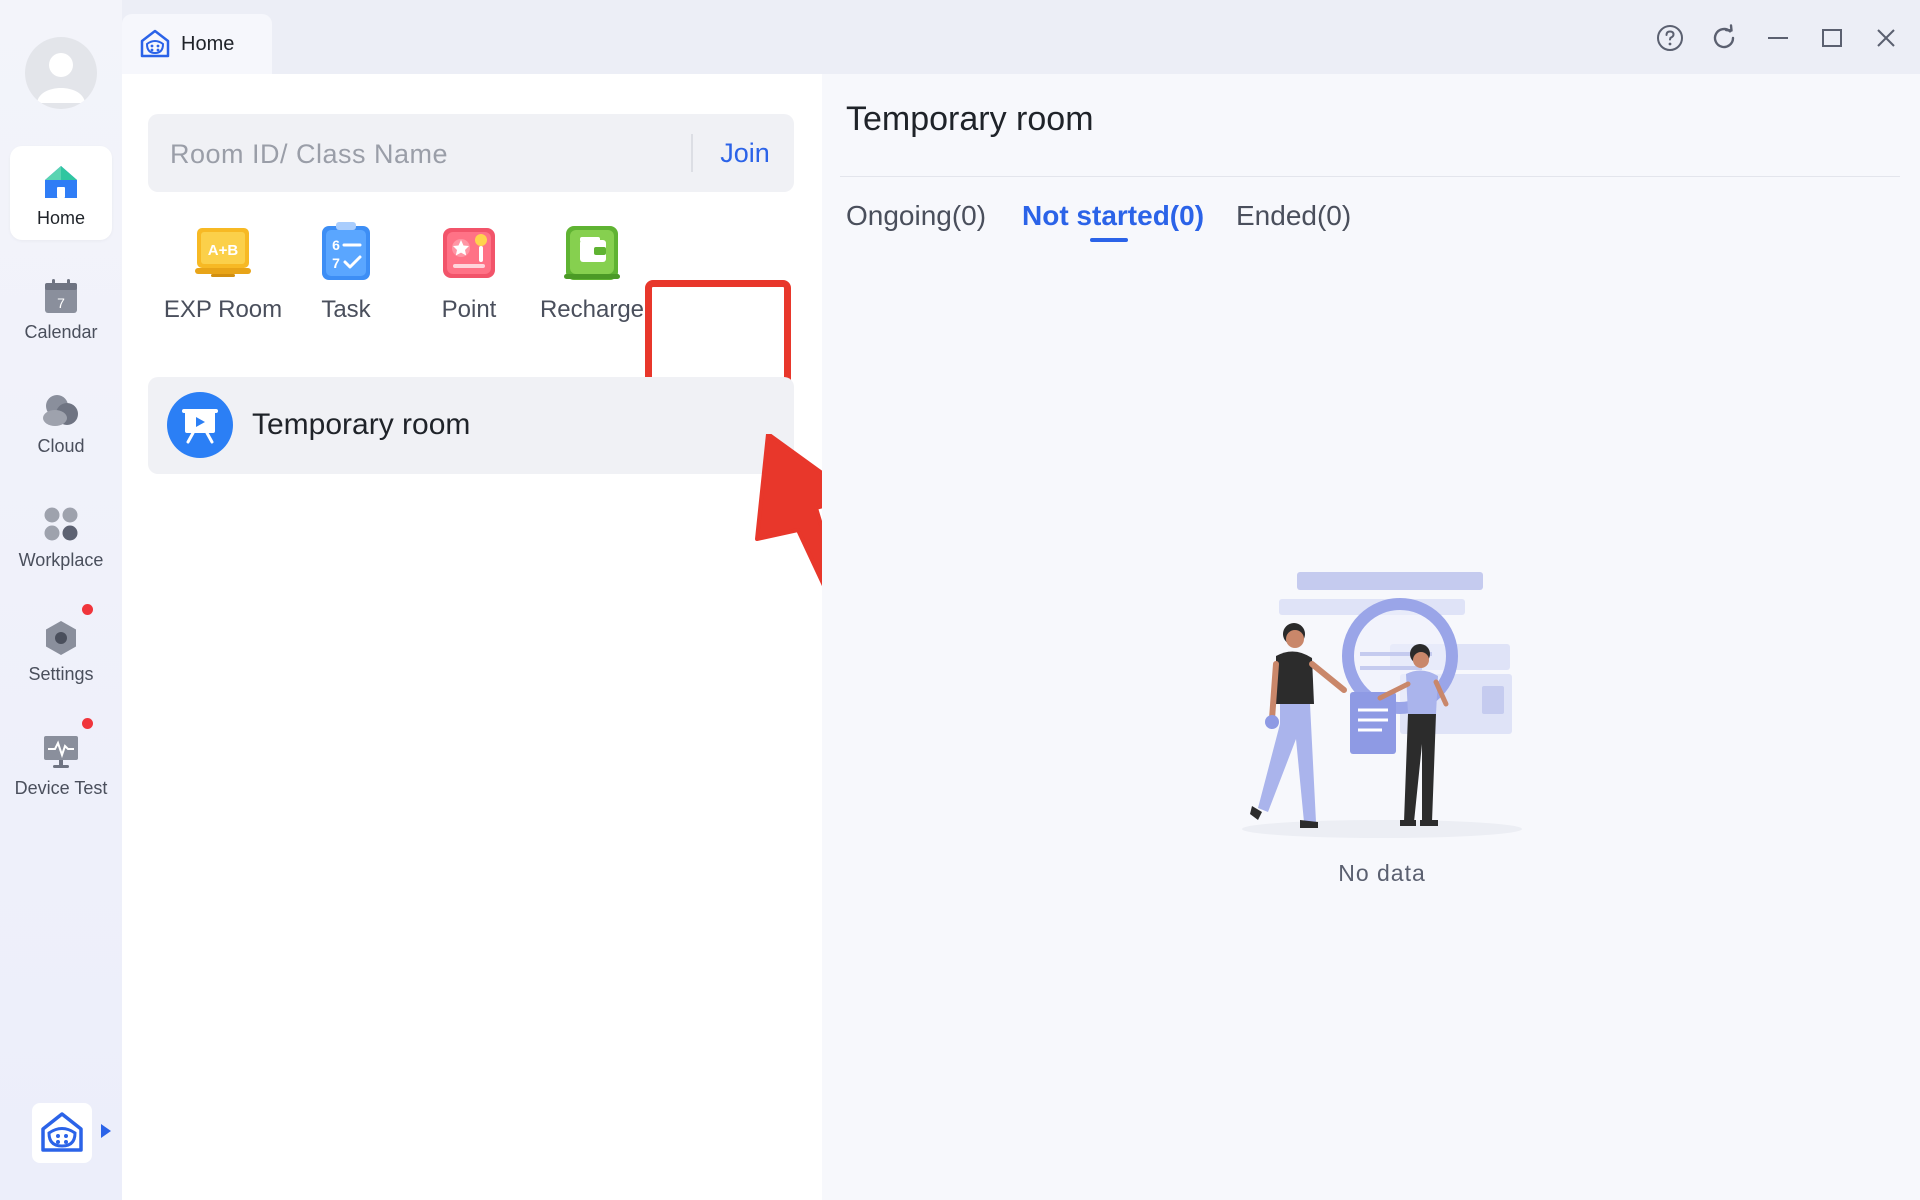  I want to click on sidebar-item-label: Device Test, so click(61, 788).